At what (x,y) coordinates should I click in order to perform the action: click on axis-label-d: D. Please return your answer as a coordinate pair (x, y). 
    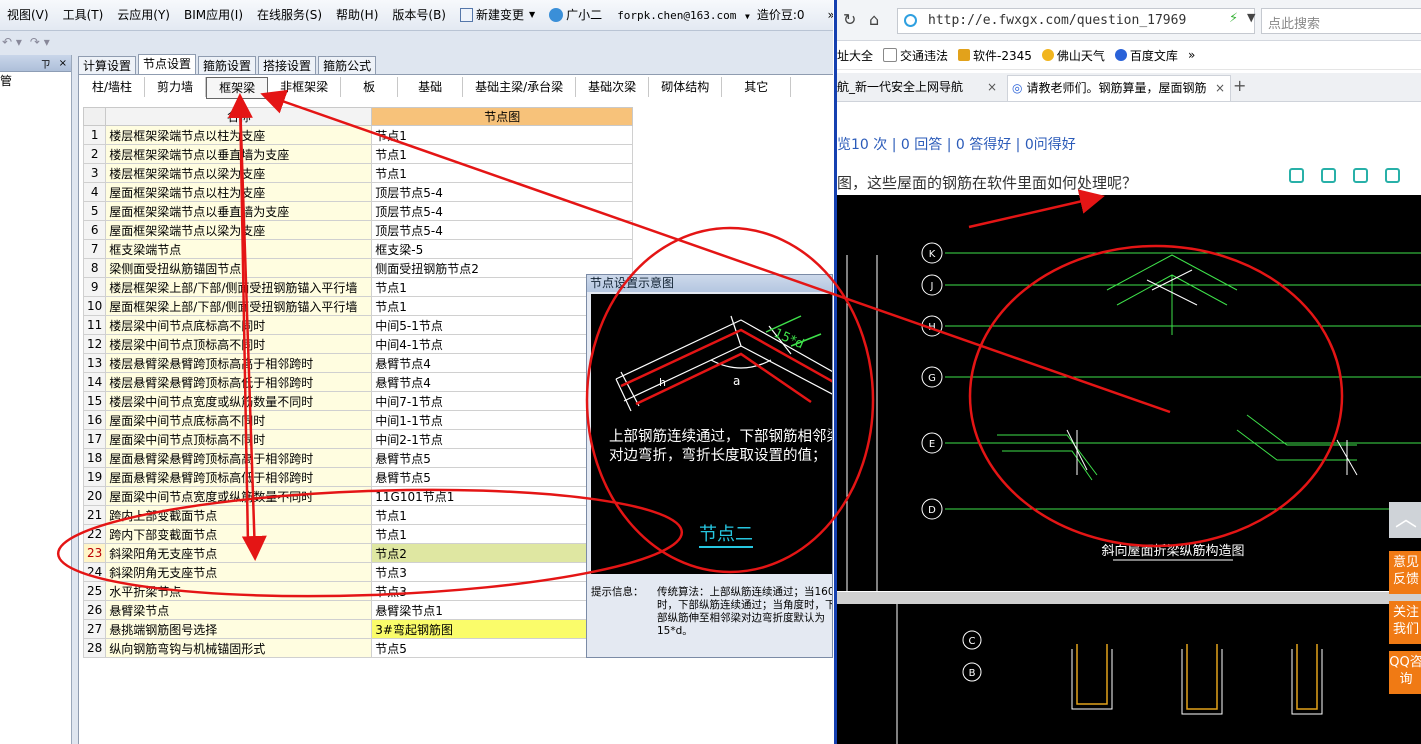
    Looking at the image, I should click on (932, 510).